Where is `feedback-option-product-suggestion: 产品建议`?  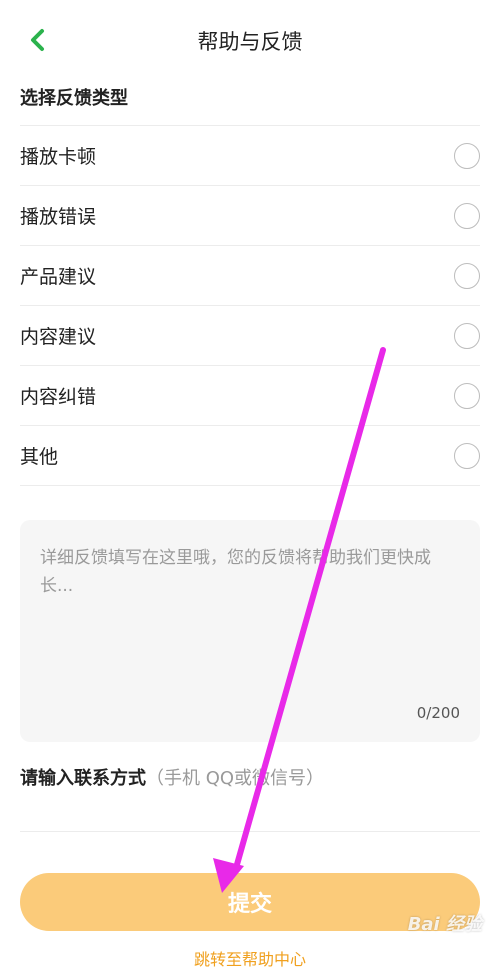
feedback-option-product-suggestion: 产品建议 is located at coordinates (250, 276).